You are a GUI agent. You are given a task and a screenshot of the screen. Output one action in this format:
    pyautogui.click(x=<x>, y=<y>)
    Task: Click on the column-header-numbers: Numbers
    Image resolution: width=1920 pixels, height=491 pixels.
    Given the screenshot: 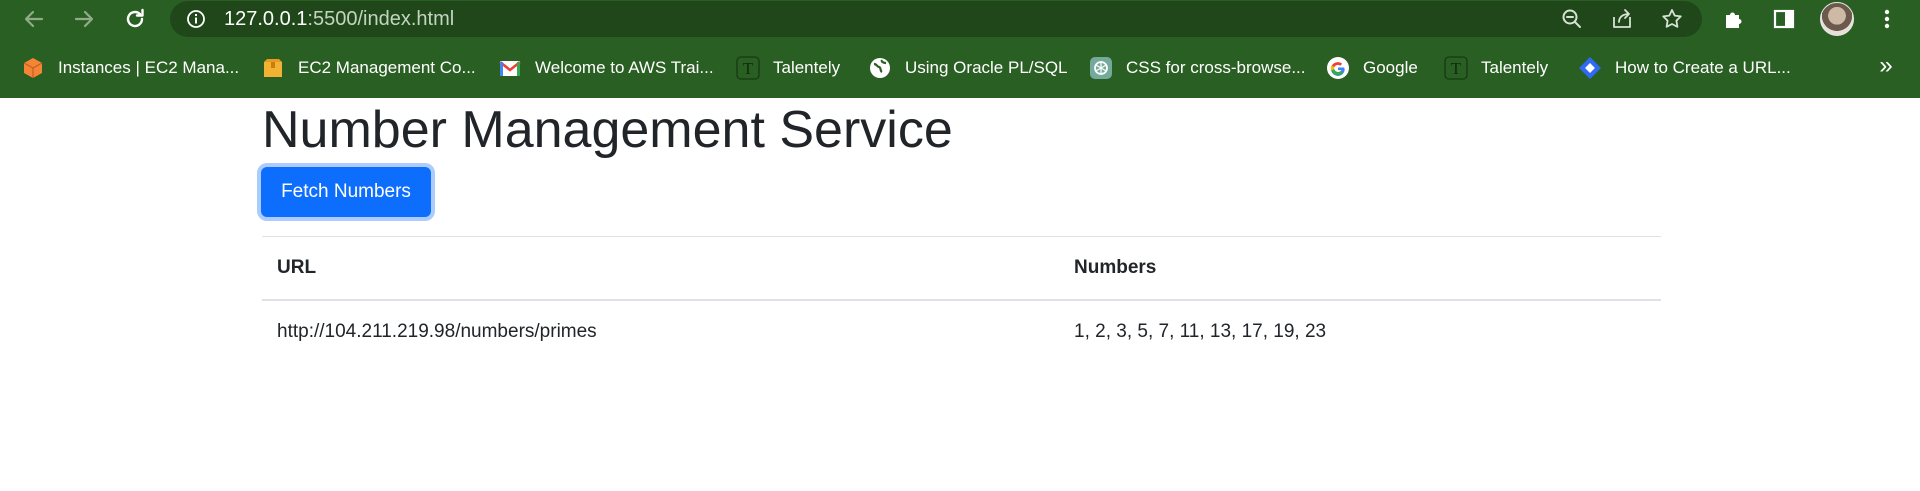 What is the action you would take?
    pyautogui.click(x=1115, y=267)
    